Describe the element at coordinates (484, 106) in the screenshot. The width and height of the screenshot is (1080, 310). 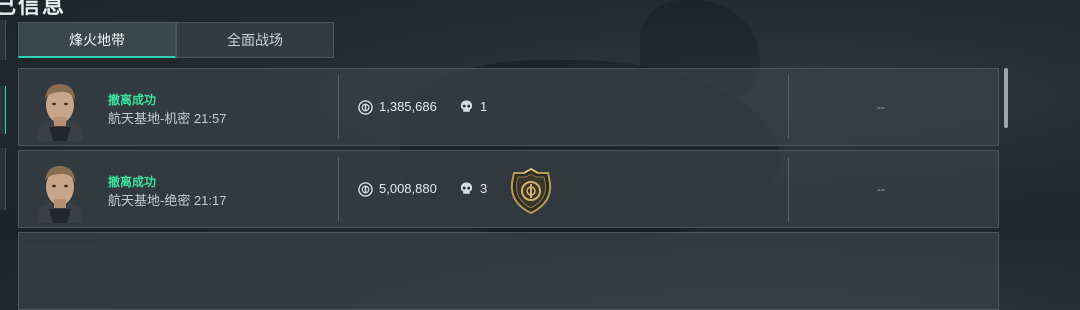
I see `kill-count: 1` at that location.